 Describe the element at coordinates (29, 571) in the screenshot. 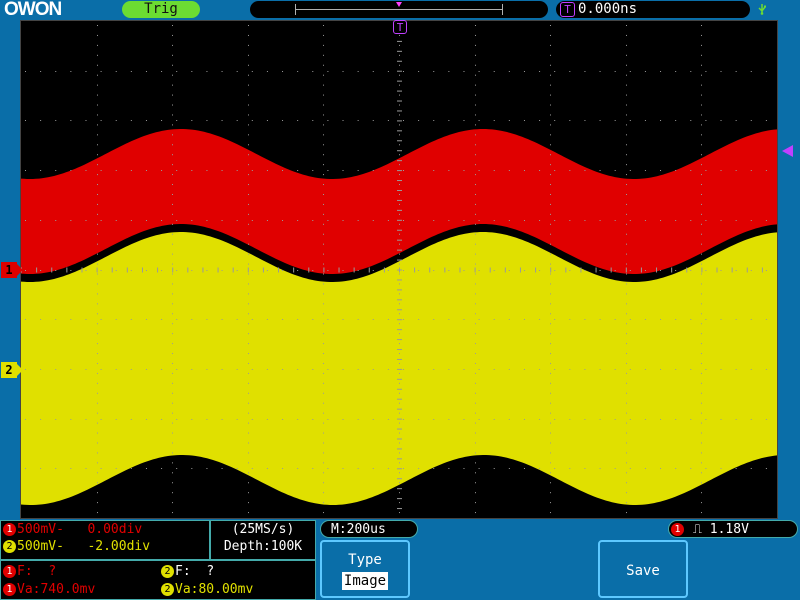

I see `ch1-frequency: 1 F: ?` at that location.